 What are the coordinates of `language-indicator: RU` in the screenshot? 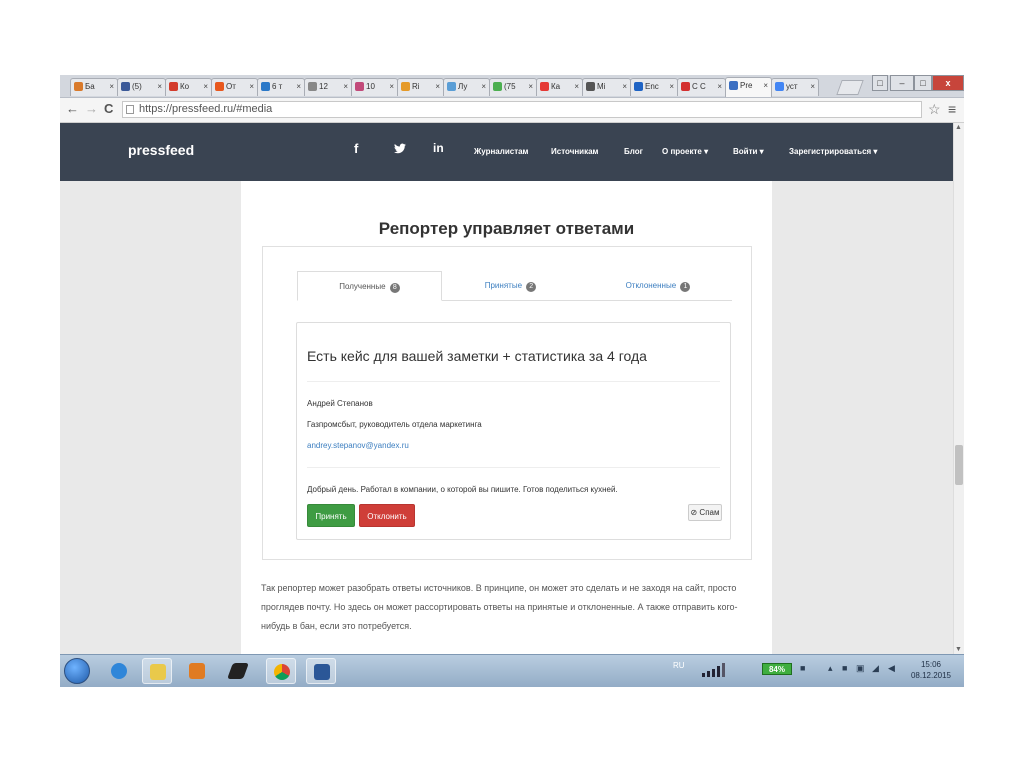 It's located at (679, 665).